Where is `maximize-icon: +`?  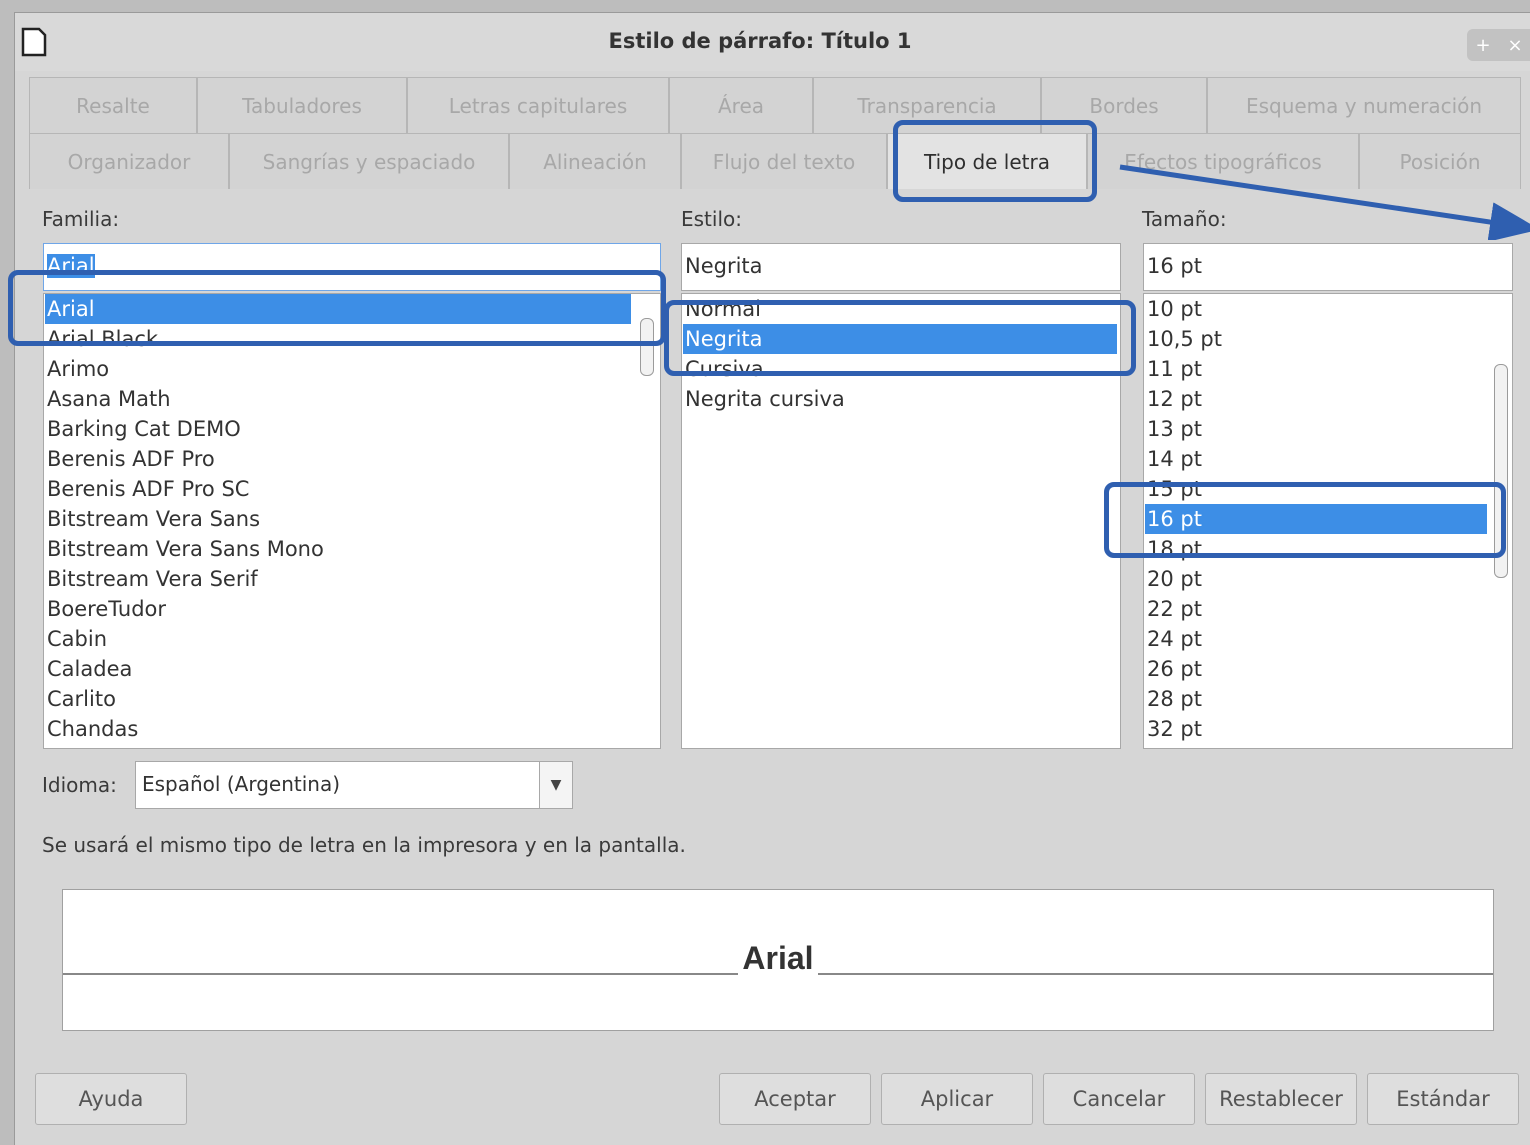 maximize-icon: + is located at coordinates (1482, 45).